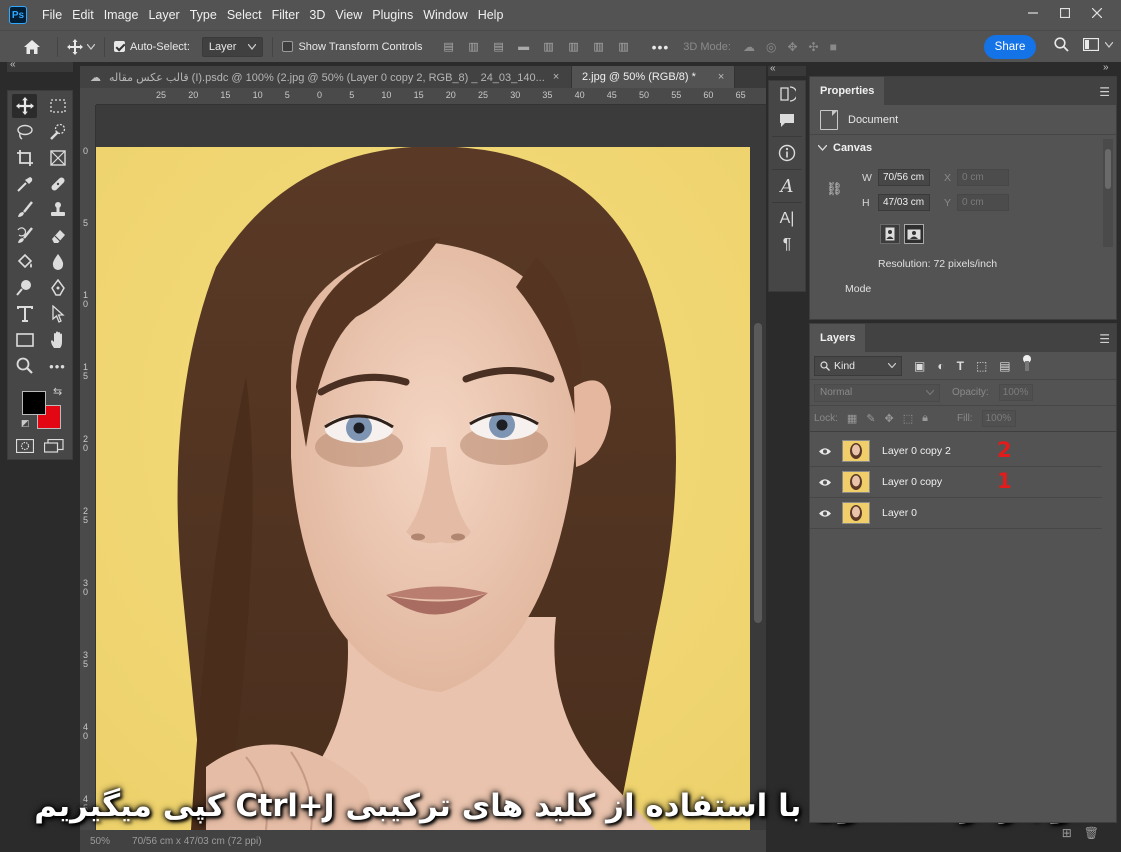  What do you see at coordinates (57, 288) in the screenshot?
I see `pen-tool` at bounding box center [57, 288].